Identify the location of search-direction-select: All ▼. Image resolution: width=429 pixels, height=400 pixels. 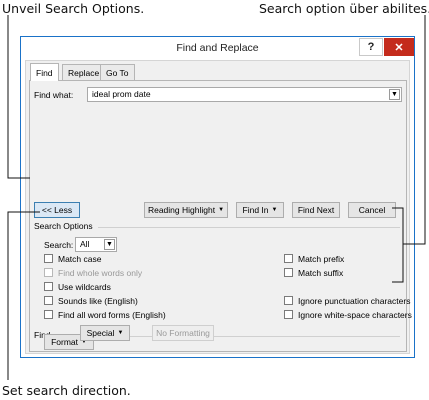
(96, 244).